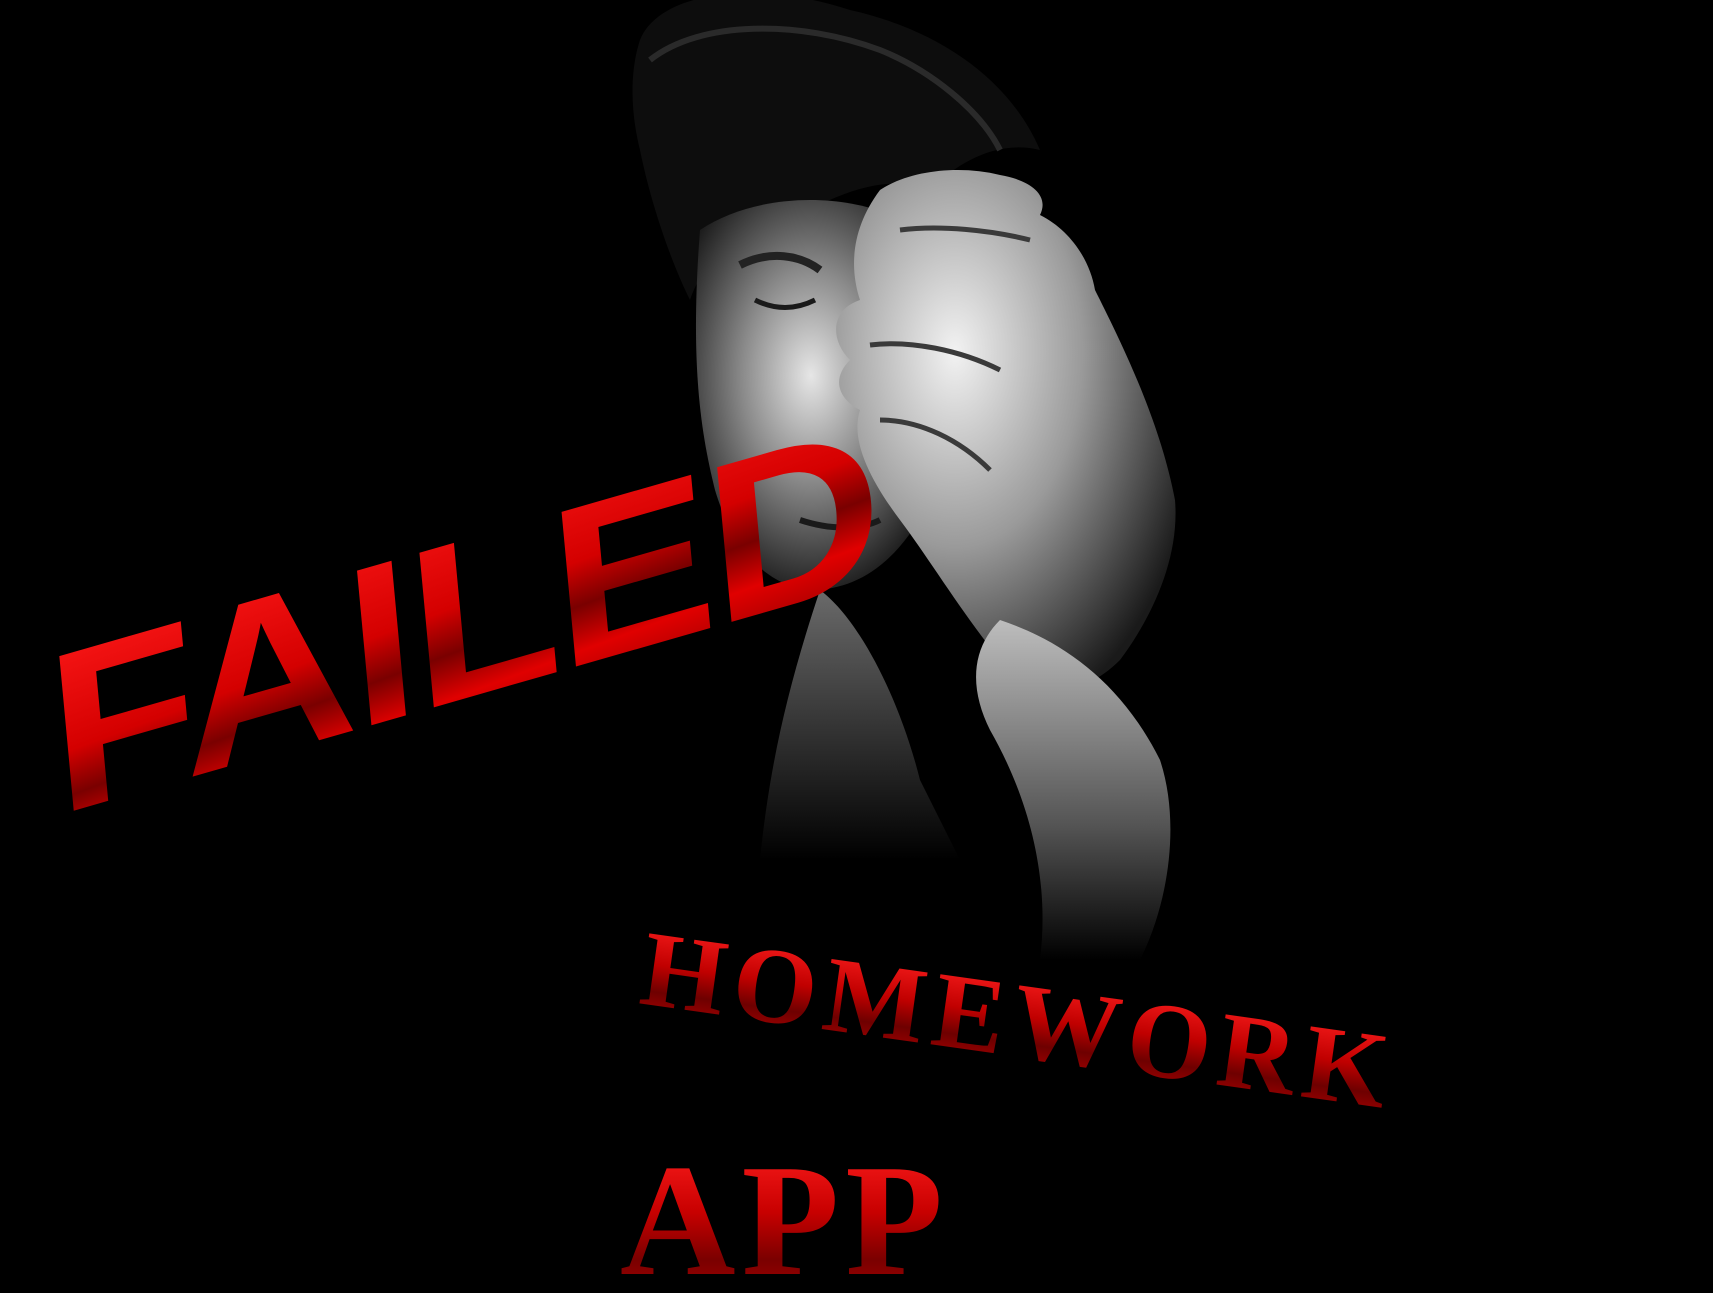 Image resolution: width=1713 pixels, height=1293 pixels. Describe the element at coordinates (784, 1216) in the screenshot. I see `tagline-app: APP` at that location.